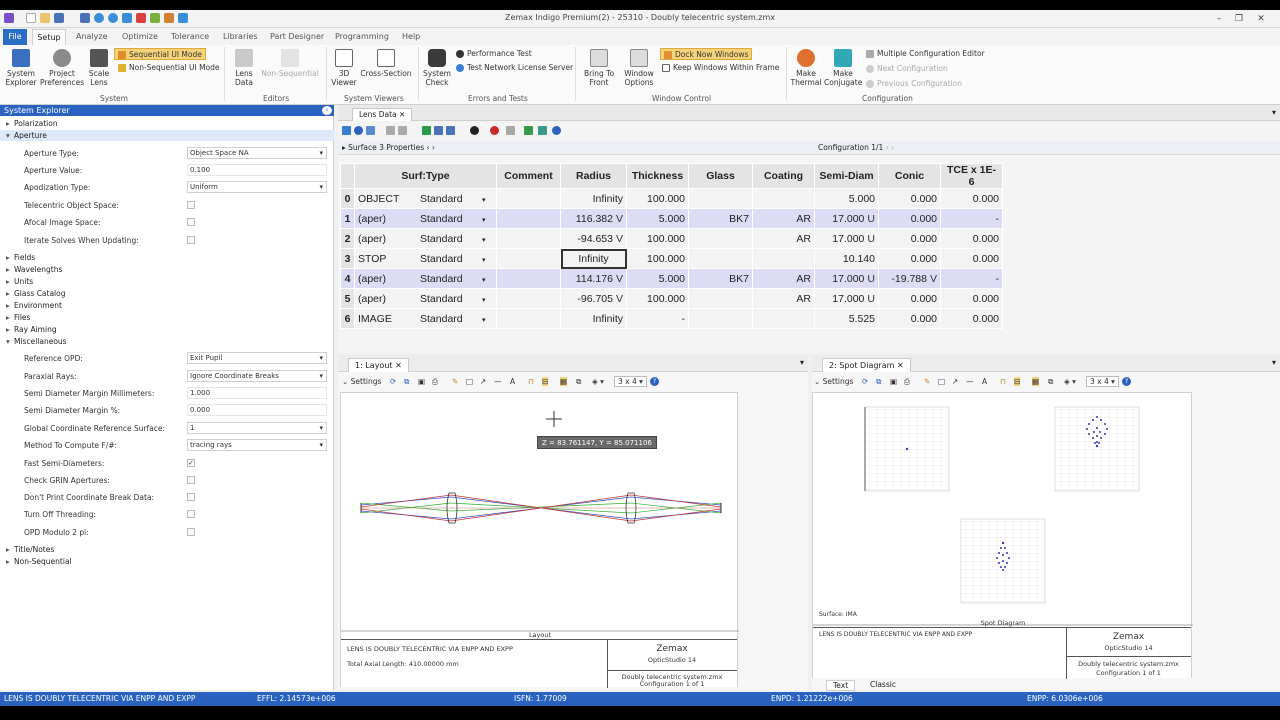  I want to click on column-header: Conic, so click(909, 176).